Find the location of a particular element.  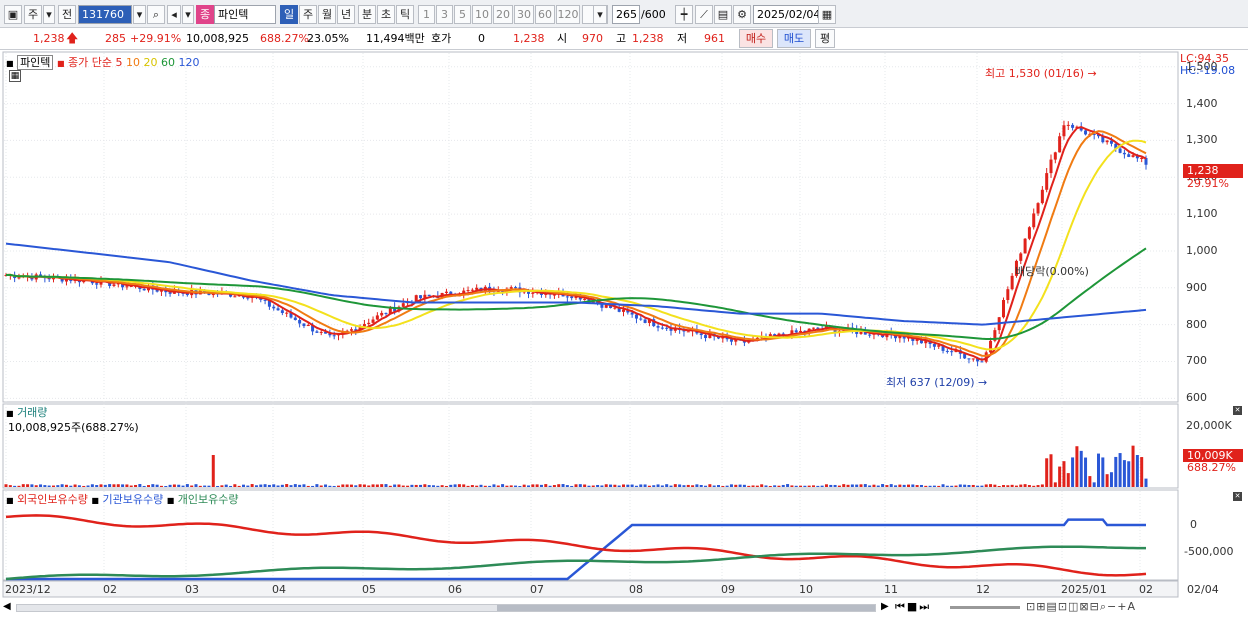

x-tick-label: 04 is located at coordinates (279, 589).